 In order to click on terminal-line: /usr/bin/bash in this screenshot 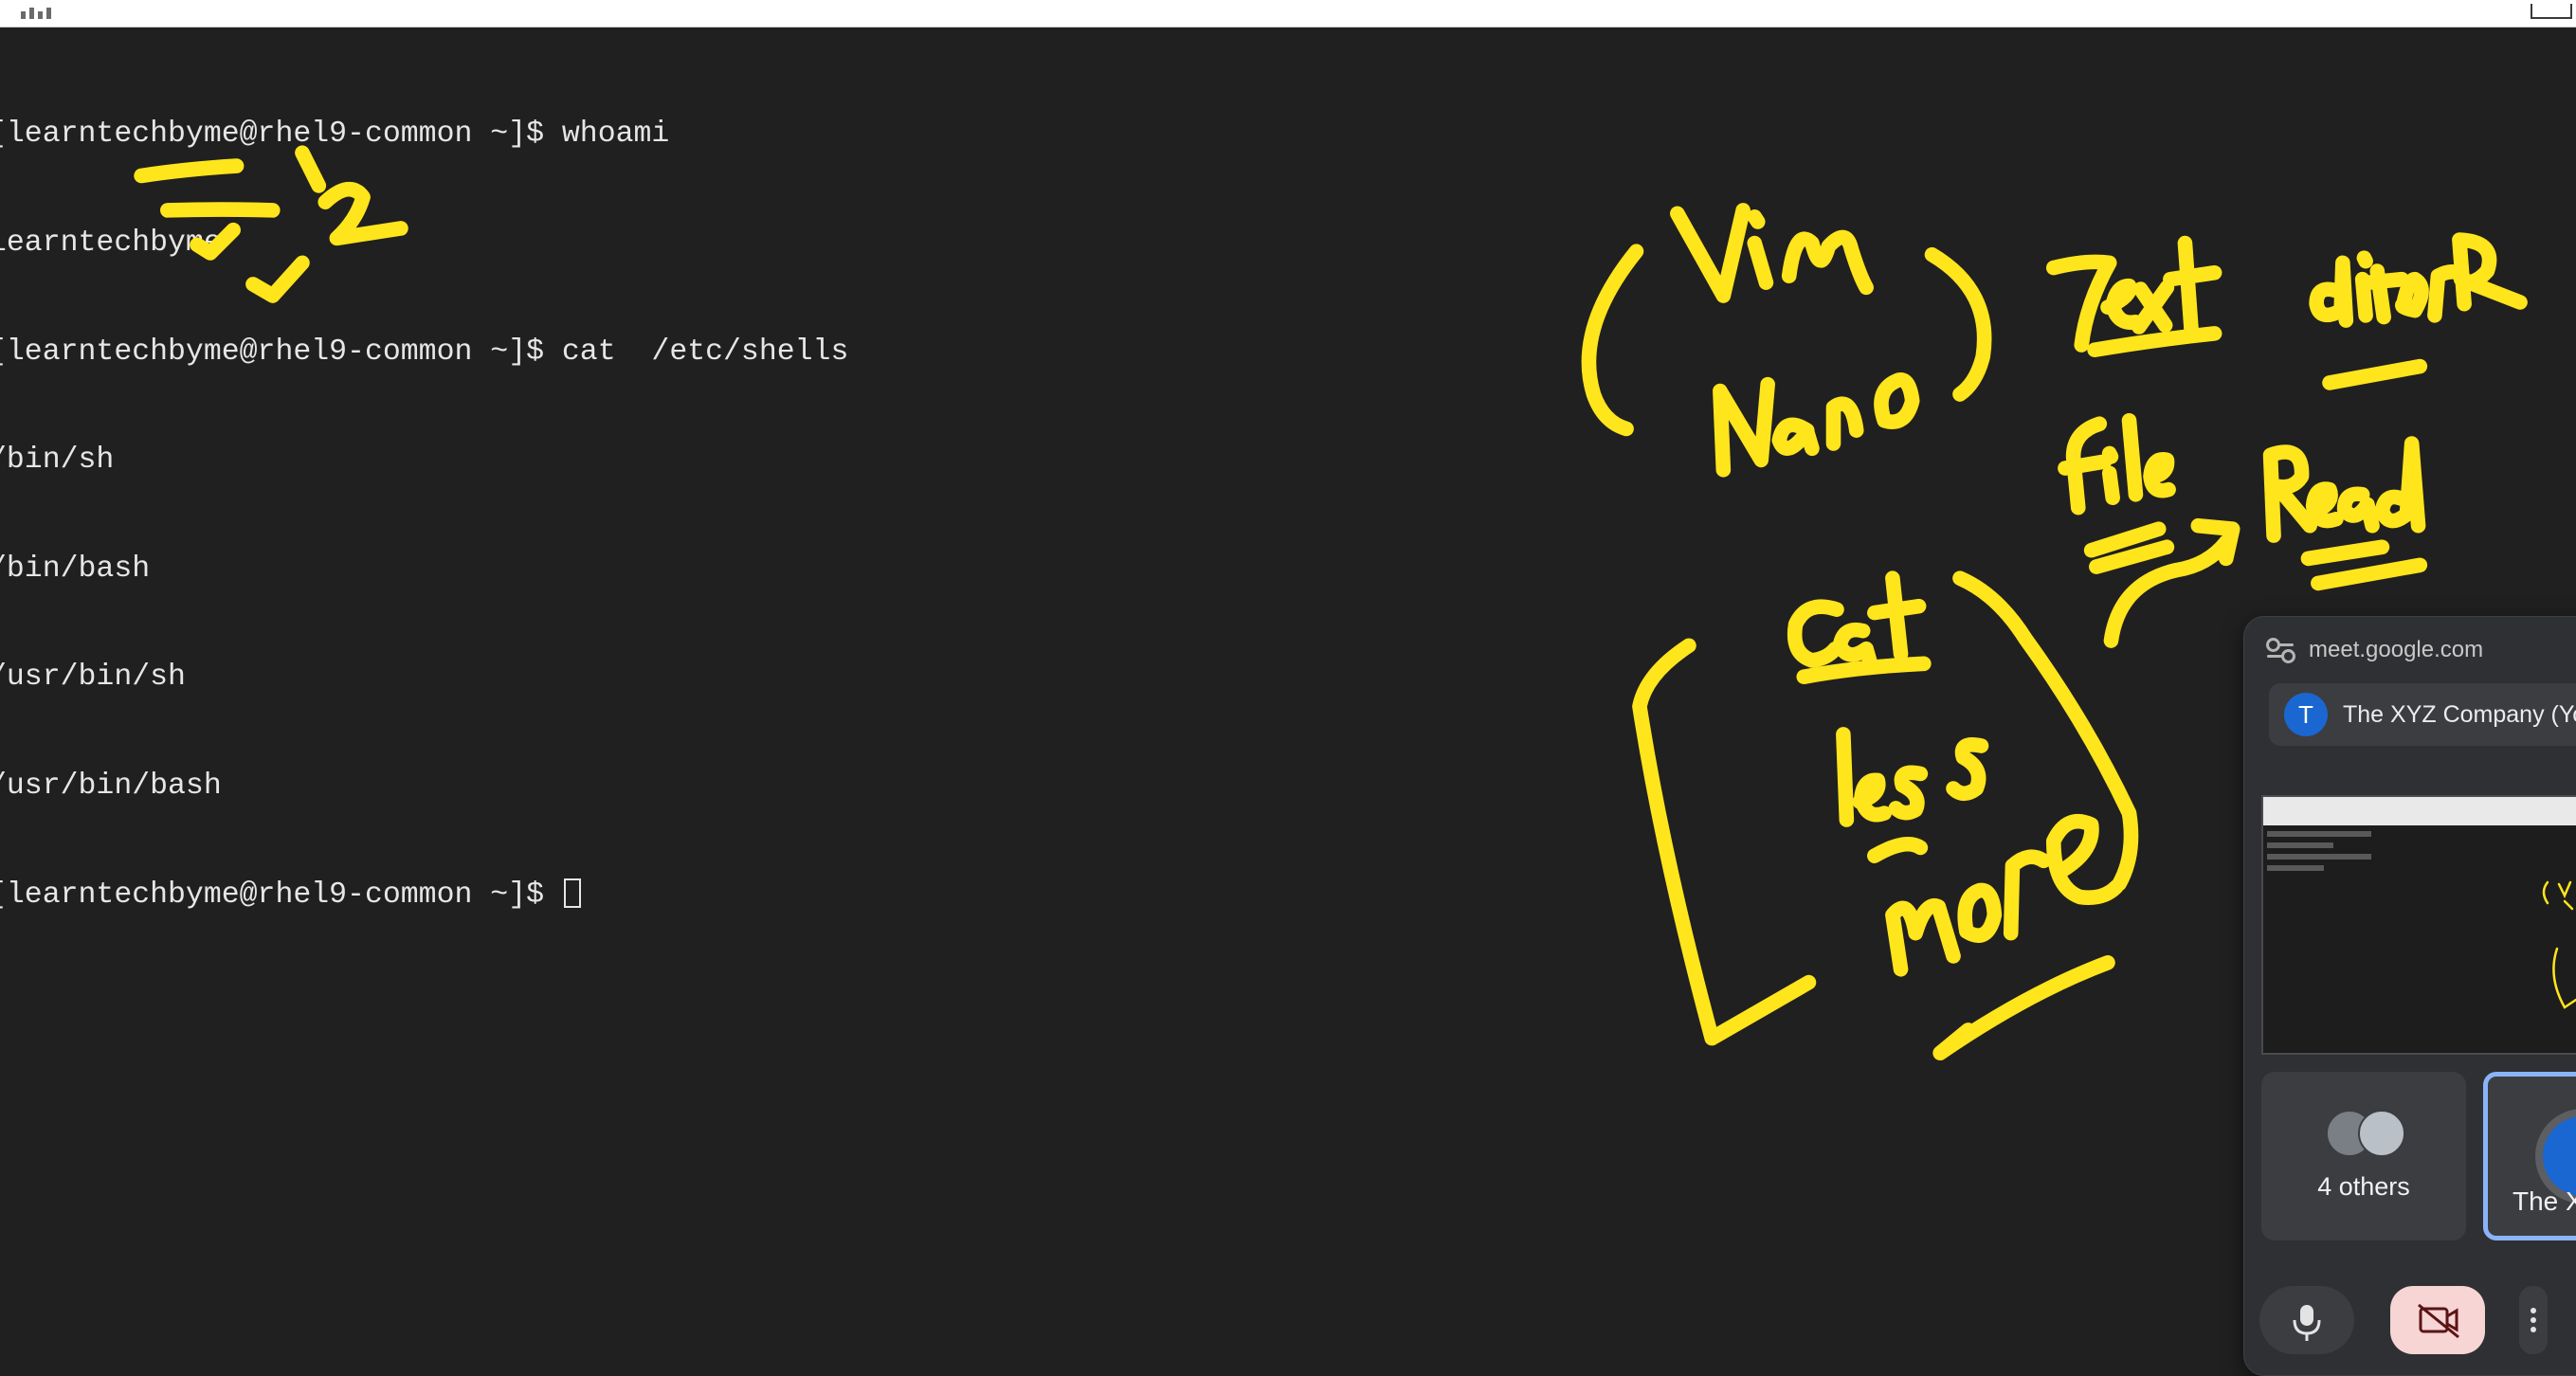, I will do `click(111, 786)`.